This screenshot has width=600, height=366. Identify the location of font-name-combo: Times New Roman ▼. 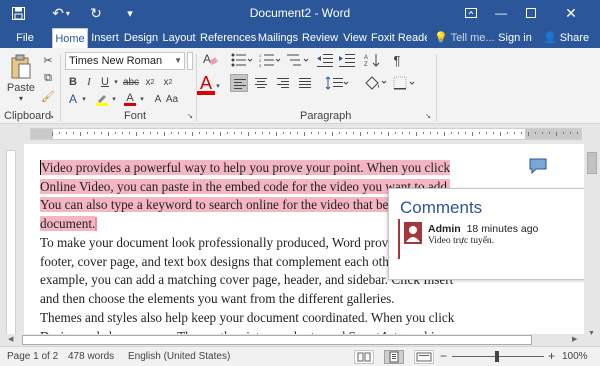
(125, 61).